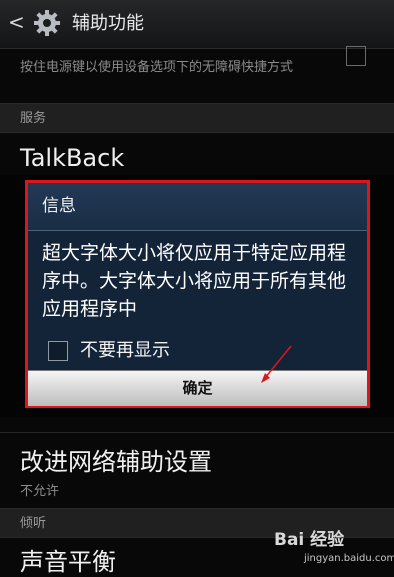 This screenshot has height=577, width=394. I want to click on power-key-shortcut-checkbox, so click(356, 56).